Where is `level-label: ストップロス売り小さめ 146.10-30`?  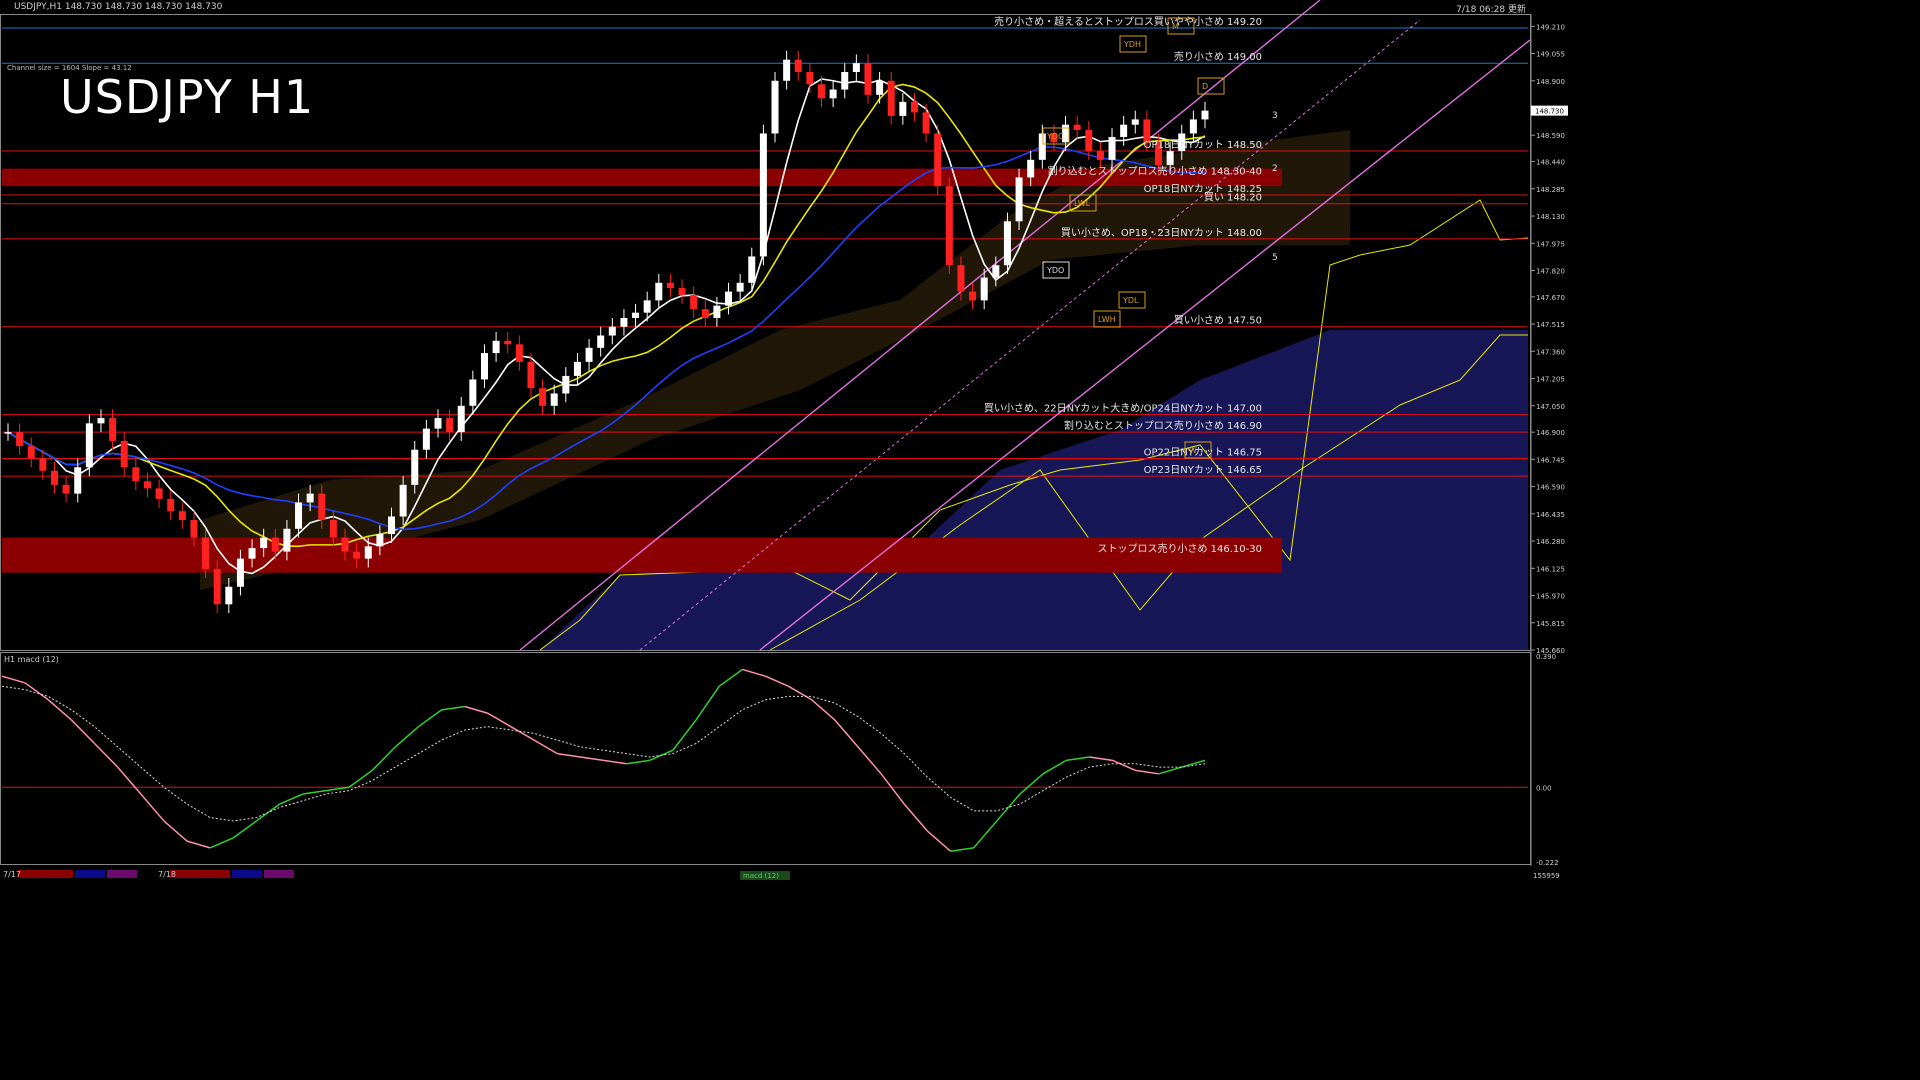 level-label: ストップロス売り小さめ 146.10-30 is located at coordinates (1179, 548).